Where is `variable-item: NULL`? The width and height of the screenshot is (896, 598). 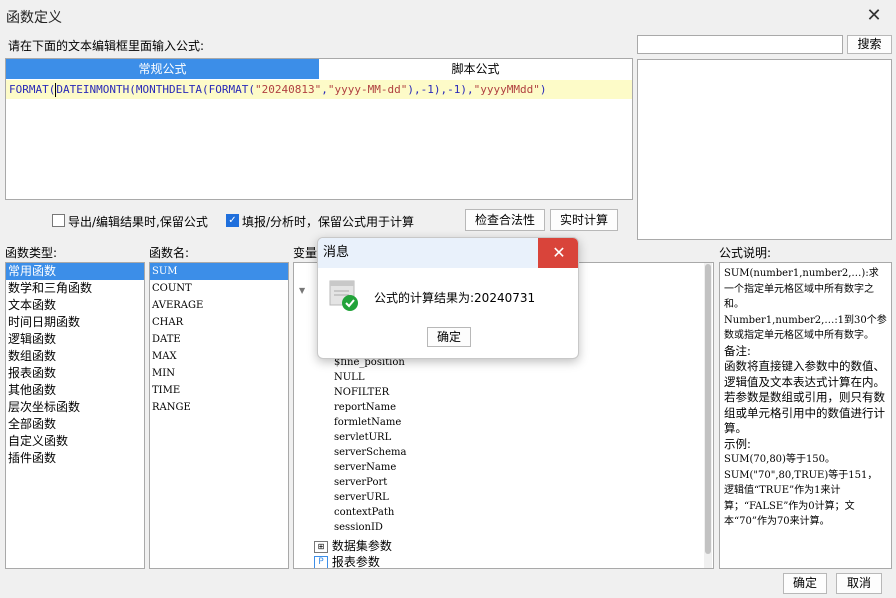 variable-item: NULL is located at coordinates (349, 377).